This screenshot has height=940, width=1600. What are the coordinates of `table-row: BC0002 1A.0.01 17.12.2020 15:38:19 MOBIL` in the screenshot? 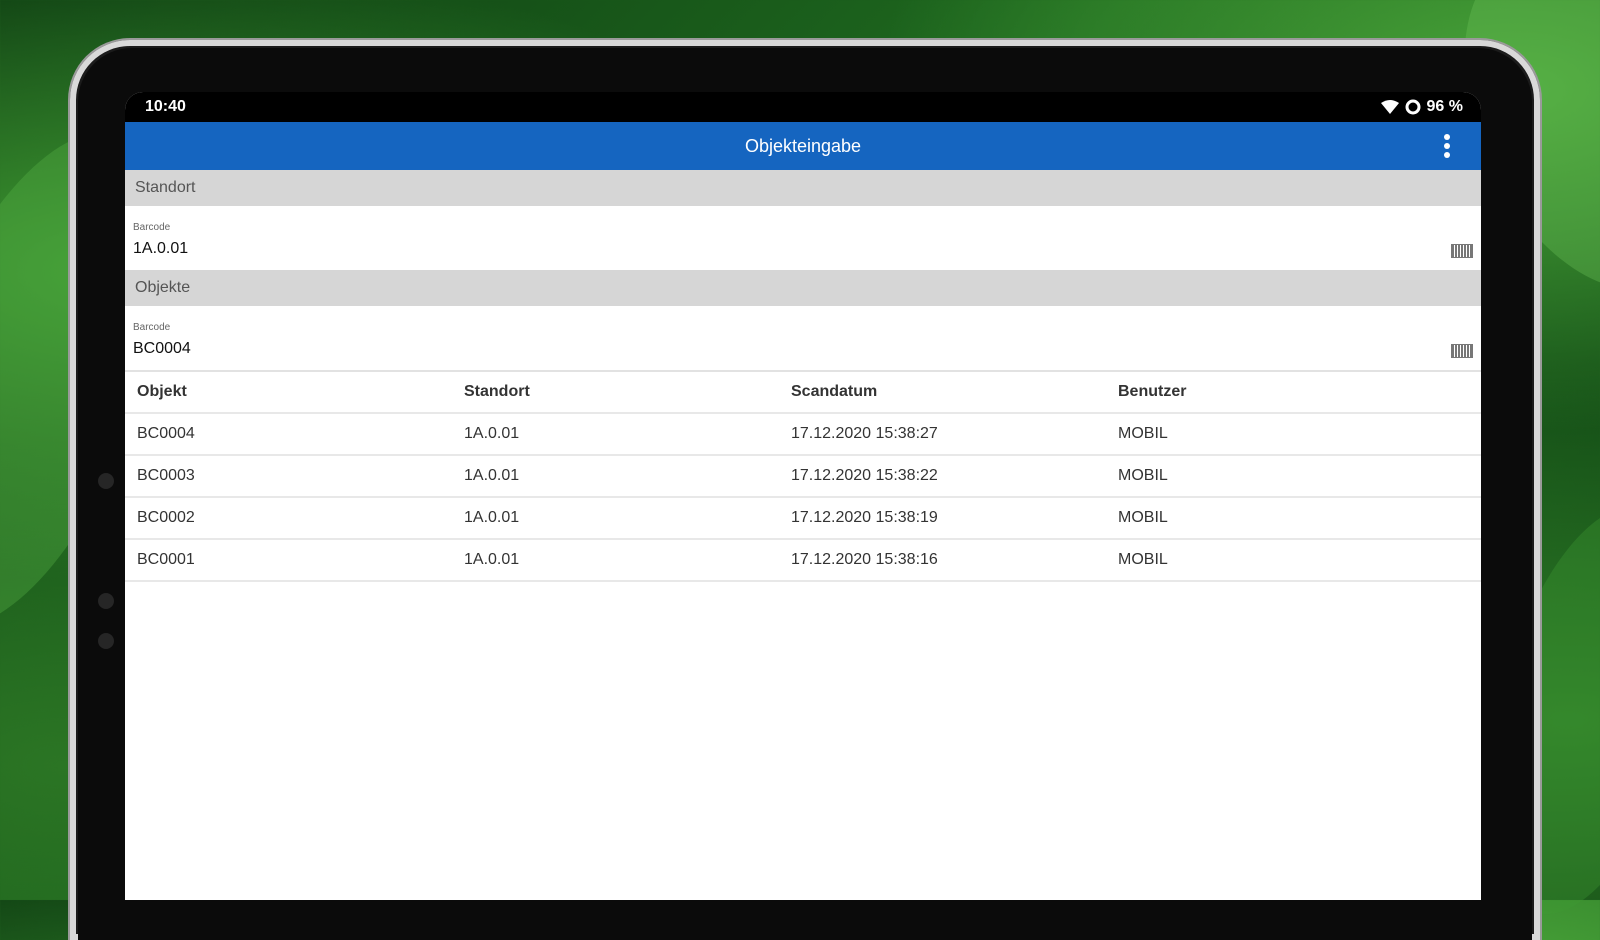 It's located at (803, 519).